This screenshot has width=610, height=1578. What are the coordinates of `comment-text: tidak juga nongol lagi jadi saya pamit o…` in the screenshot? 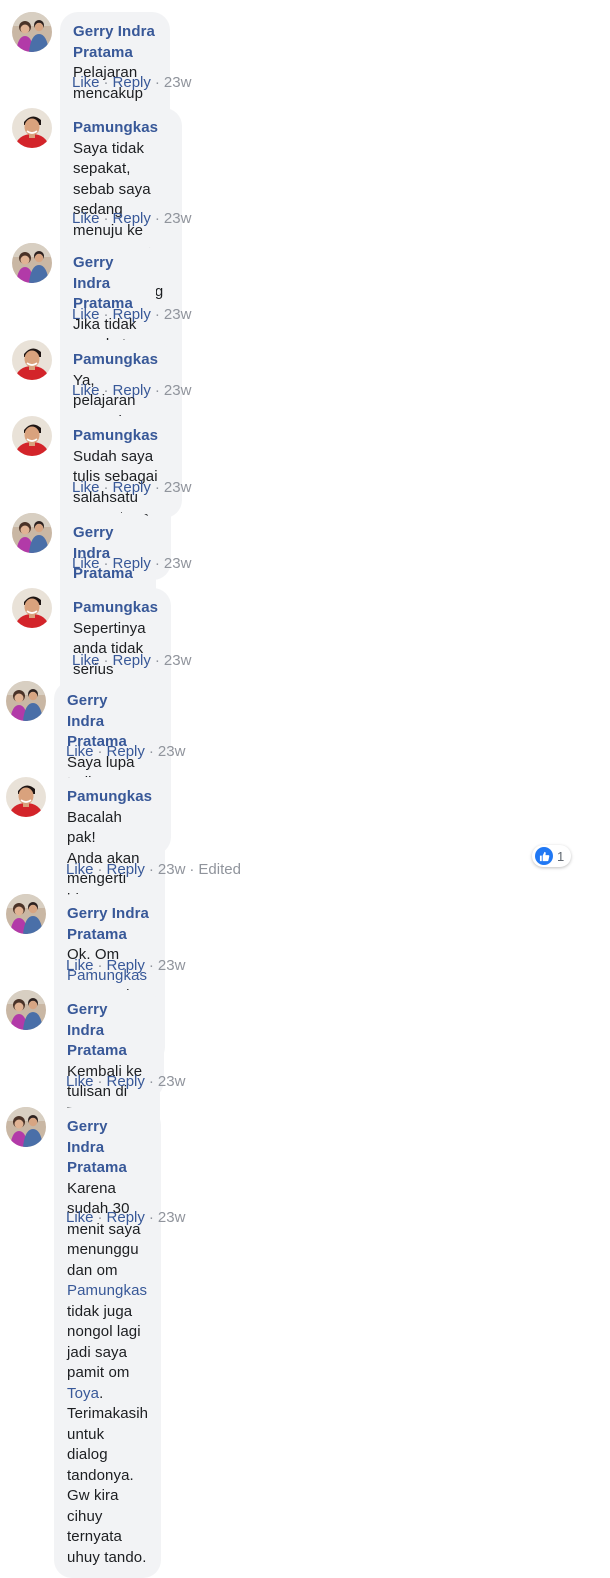 It's located at (104, 1342).